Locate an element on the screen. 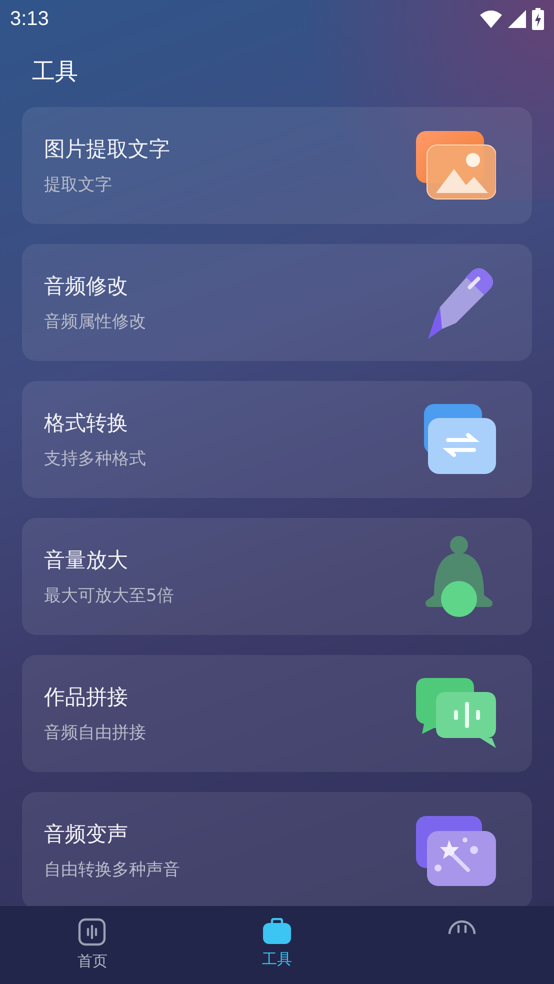 The image size is (554, 984). nav-tab: 首页 is located at coordinates (92, 945).